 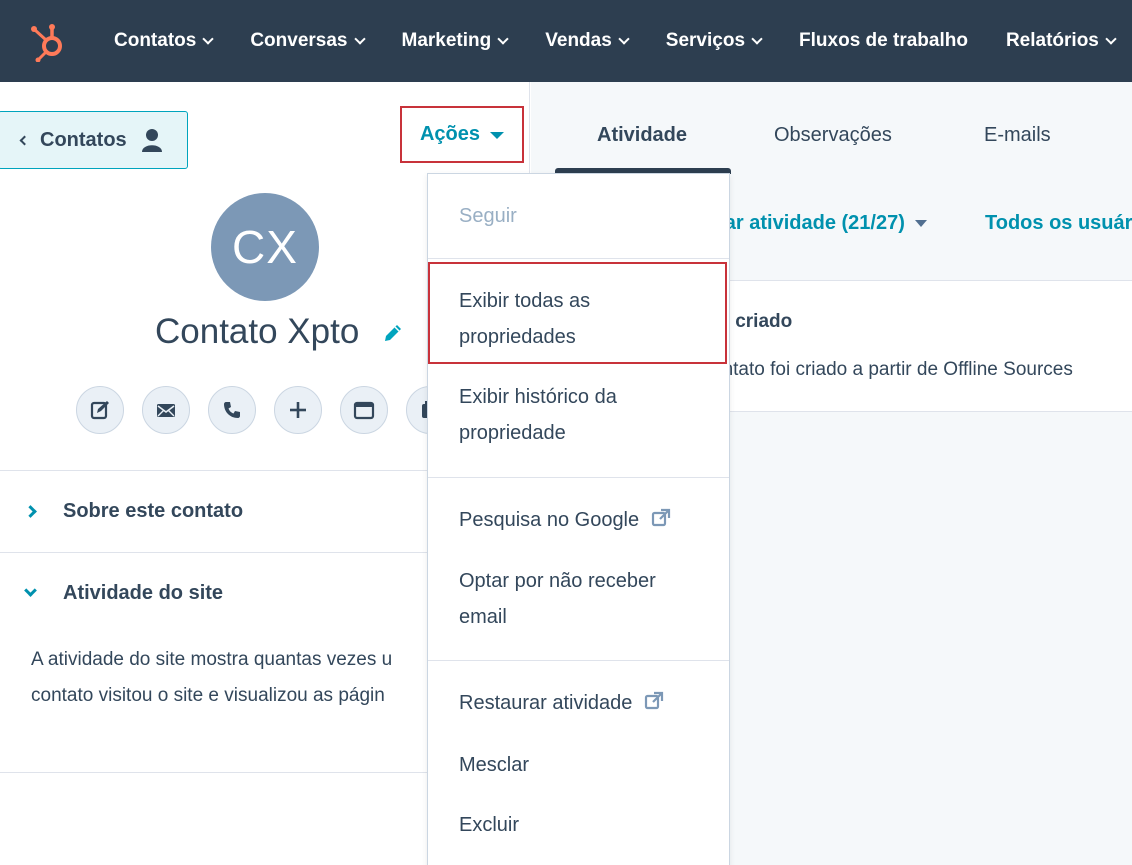 I want to click on section-title: Sobre este contato, so click(x=153, y=511).